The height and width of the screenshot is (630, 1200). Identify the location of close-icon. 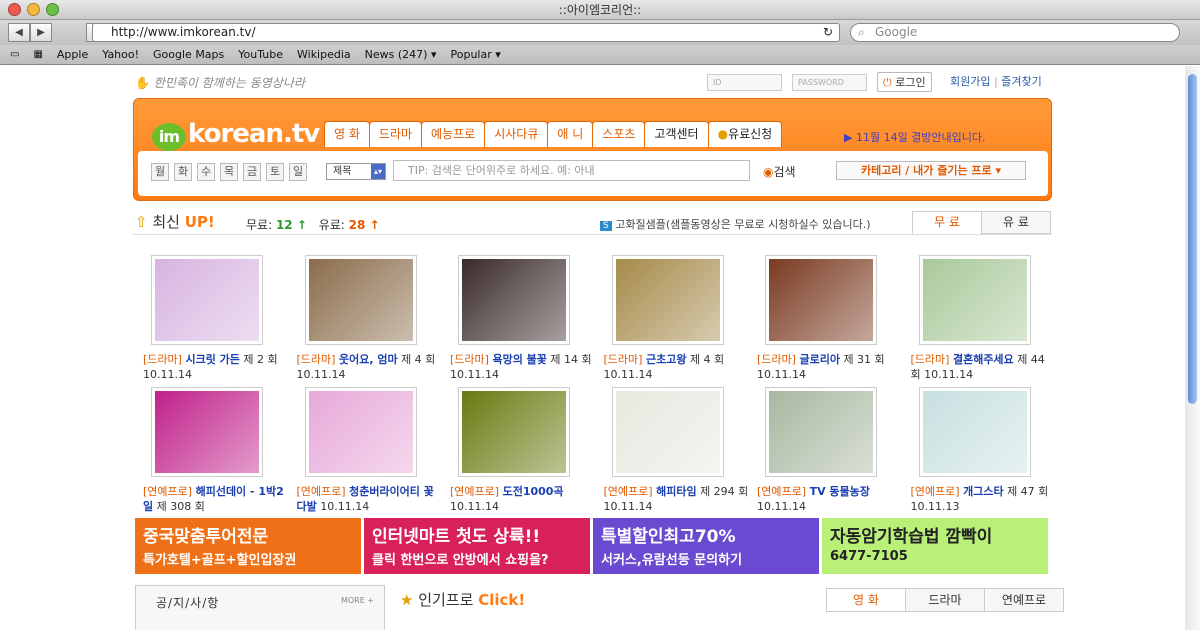
(14, 9).